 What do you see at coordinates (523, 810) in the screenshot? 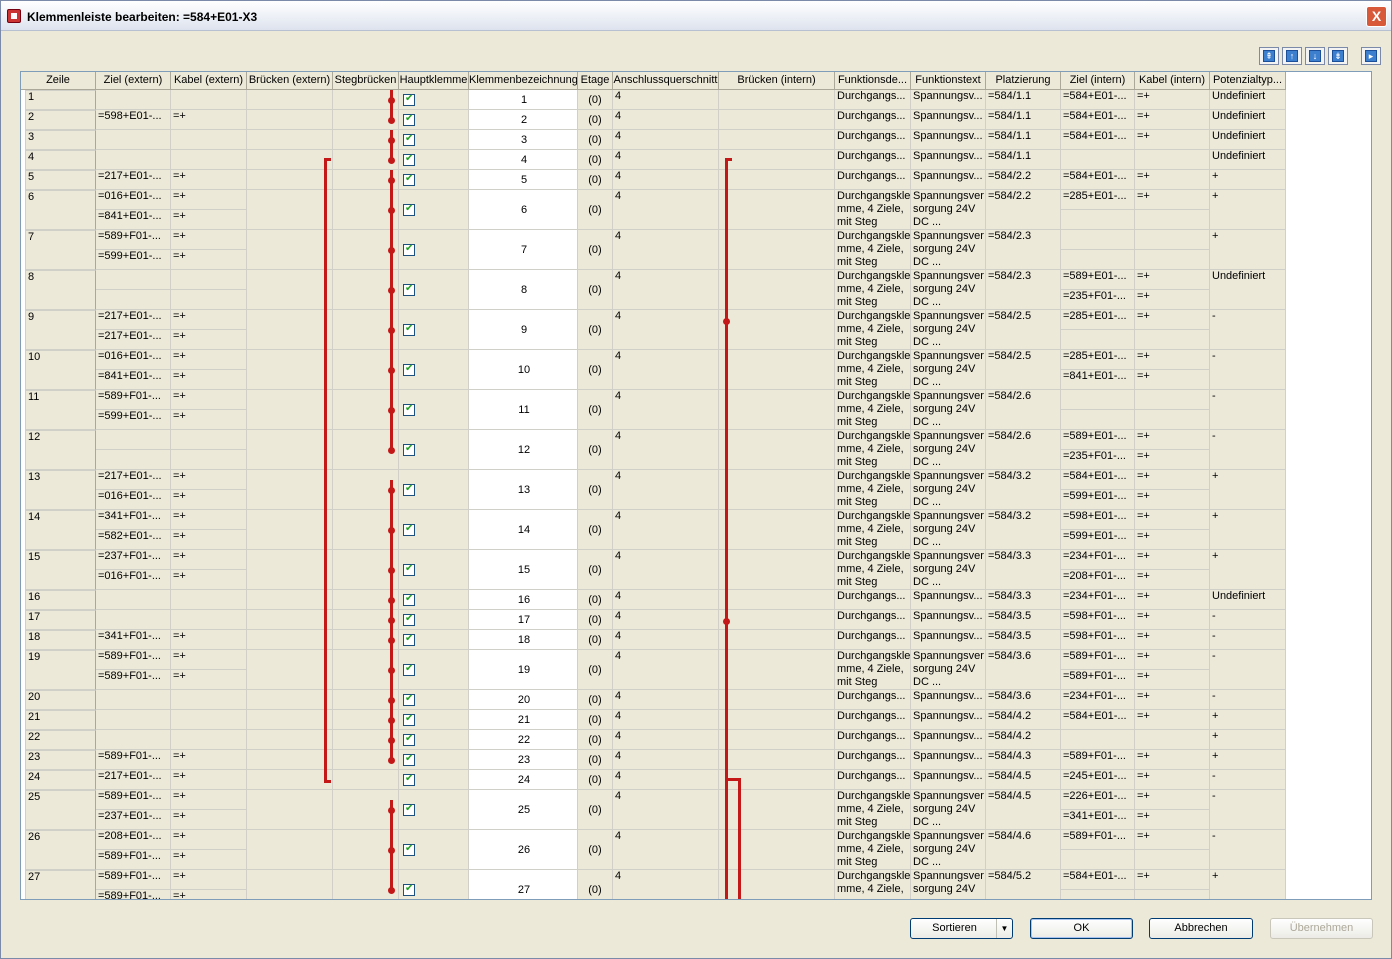
I see `klemmenbezeichnung-cell: 25` at bounding box center [523, 810].